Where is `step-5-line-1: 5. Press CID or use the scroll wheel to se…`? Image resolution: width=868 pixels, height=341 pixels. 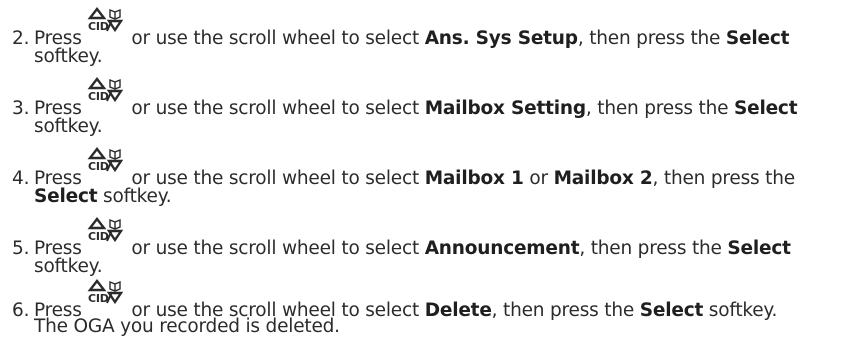 step-5-line-1: 5. Press CID or use the scroll wheel to se… is located at coordinates (401, 238).